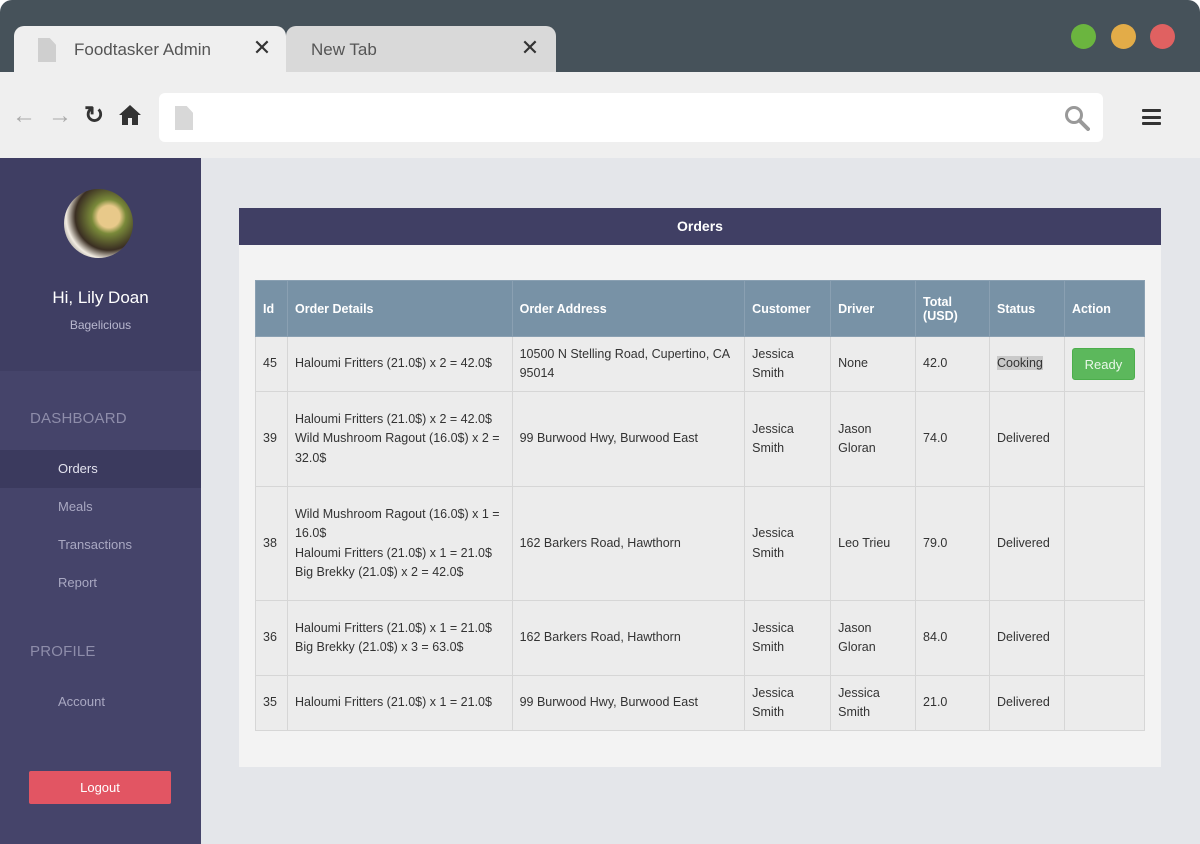 The width and height of the screenshot is (1200, 844). I want to click on order-total: 84.0, so click(952, 638).